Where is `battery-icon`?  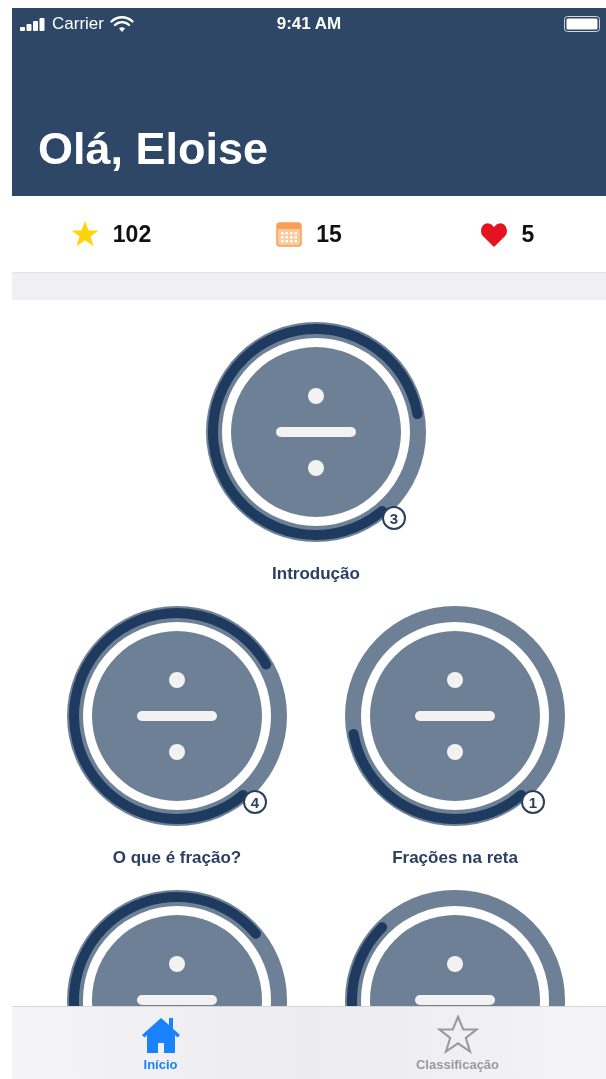
battery-icon is located at coordinates (582, 24).